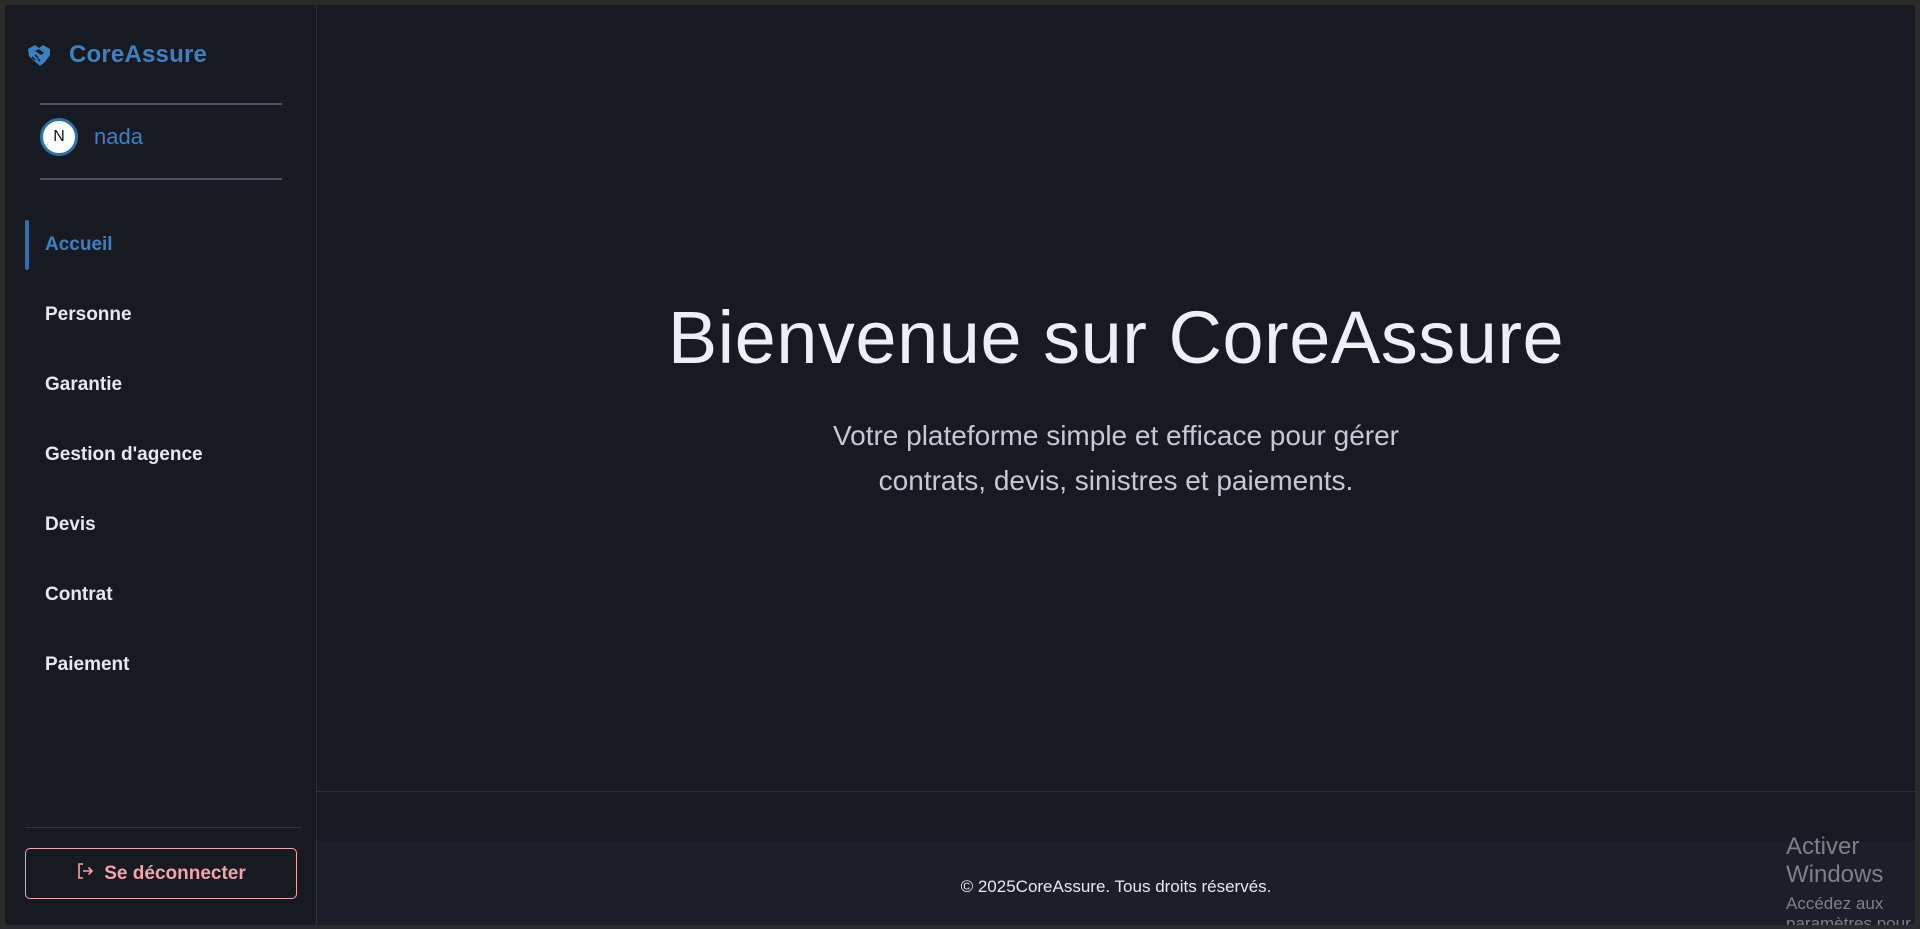 The width and height of the screenshot is (1920, 929). I want to click on avatar: N, so click(59, 137).